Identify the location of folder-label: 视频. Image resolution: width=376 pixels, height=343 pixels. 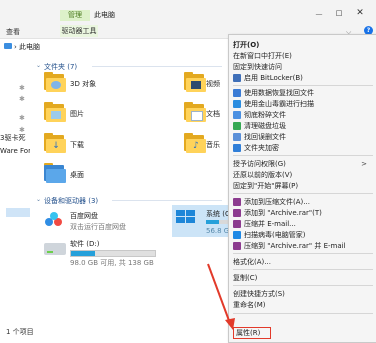
(213, 84).